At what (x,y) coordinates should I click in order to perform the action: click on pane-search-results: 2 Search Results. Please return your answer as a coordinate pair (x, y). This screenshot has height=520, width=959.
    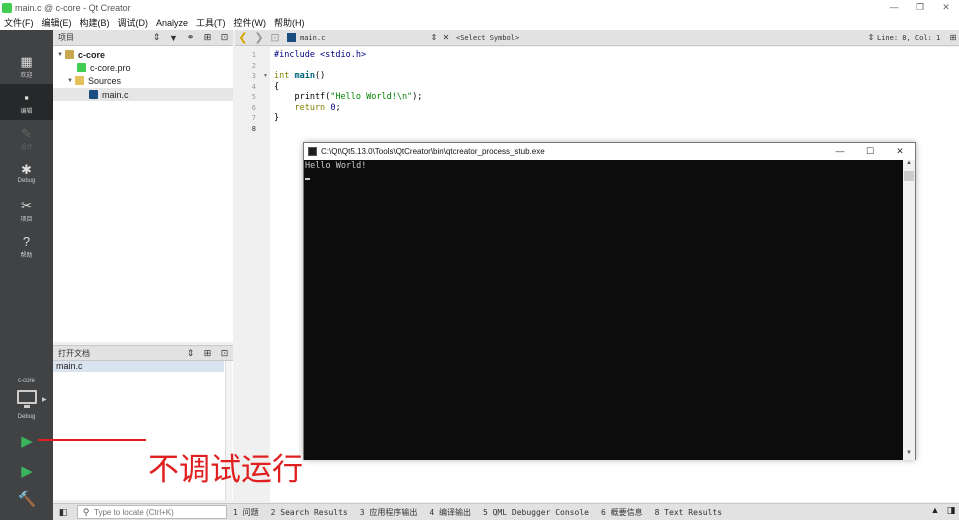
    Looking at the image, I should click on (309, 512).